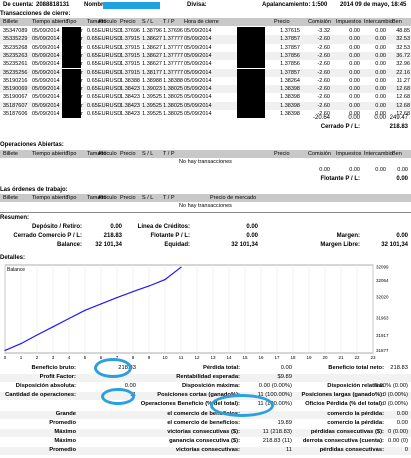  Describe the element at coordinates (394, 245) in the screenshot. I see `free-margin-value: 32 101,34` at that location.